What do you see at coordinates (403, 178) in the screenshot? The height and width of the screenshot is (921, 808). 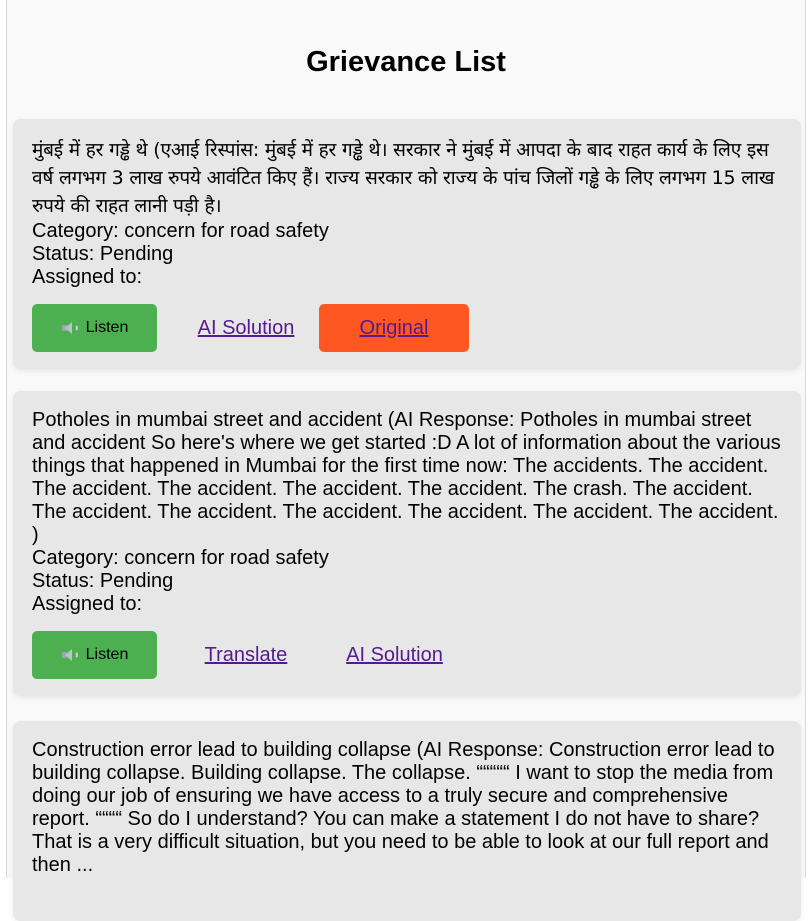 I see `grievance-text: मुंबई में हर गड्ढे थे (एआई रिस्पांस` at bounding box center [403, 178].